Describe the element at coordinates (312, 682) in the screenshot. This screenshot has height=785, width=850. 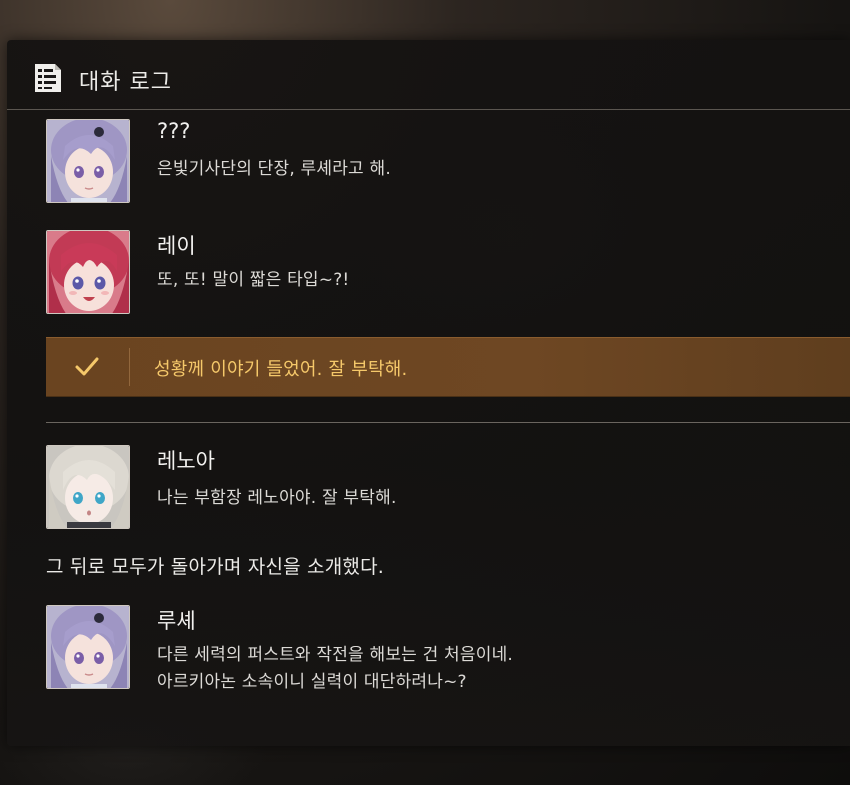
I see `dialogue-line: 아르키아논 소속이니 실력이 대단하려나~?` at that location.